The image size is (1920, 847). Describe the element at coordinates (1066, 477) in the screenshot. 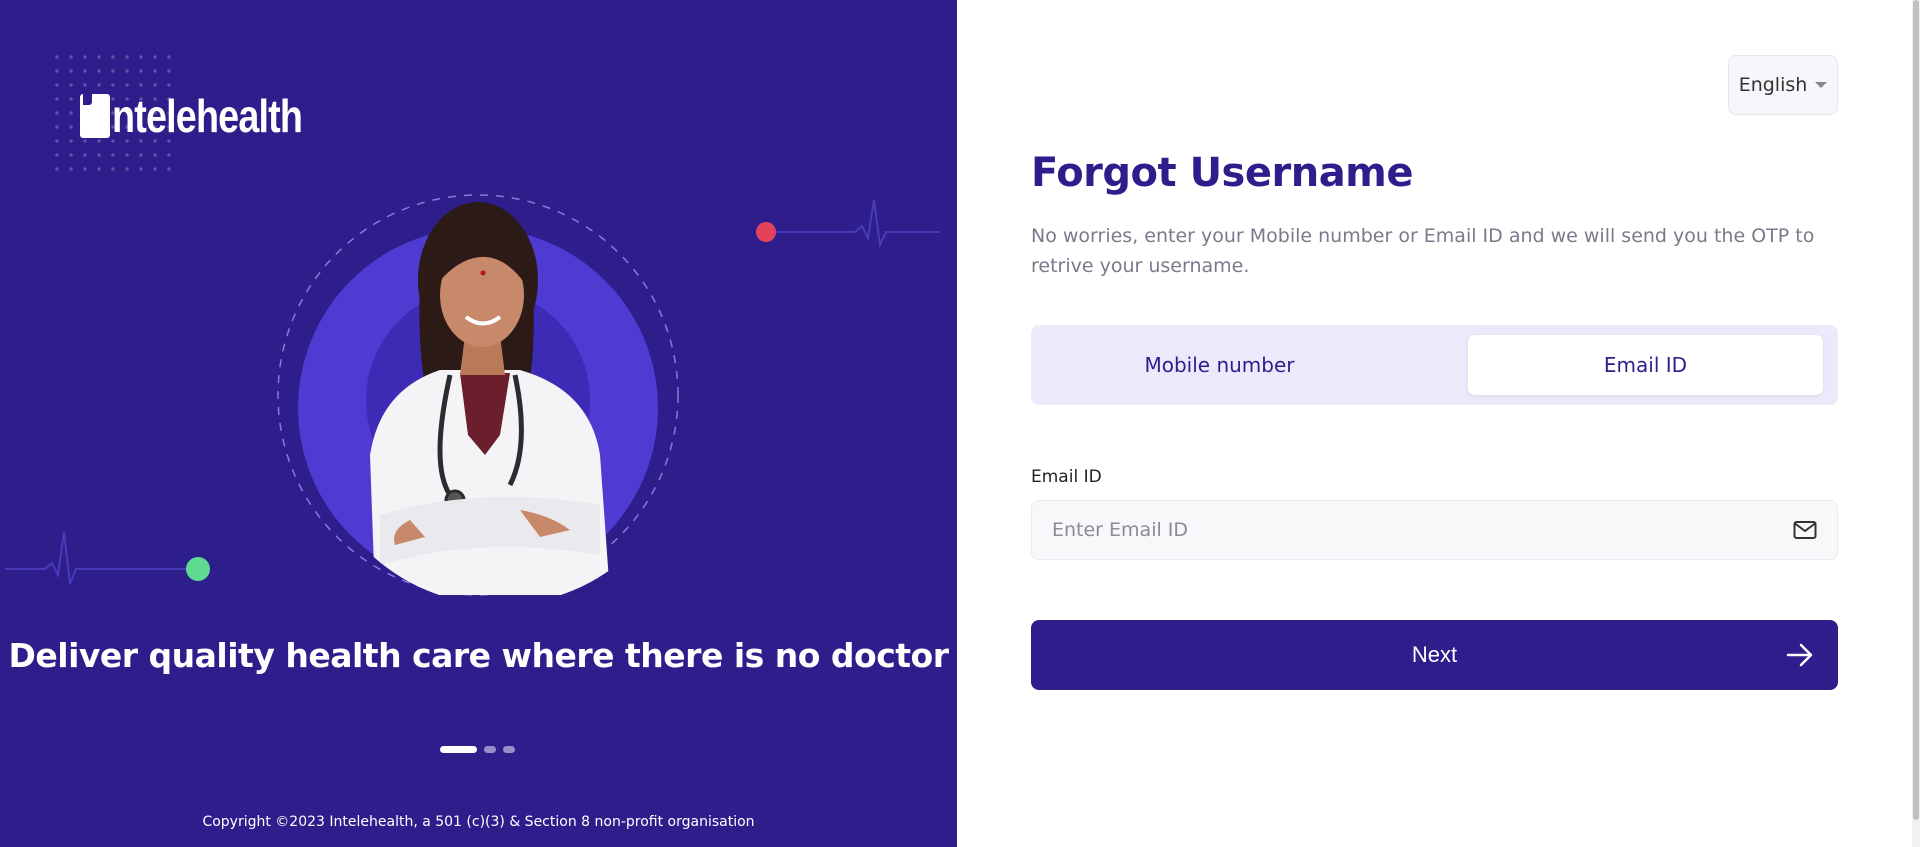

I see `email-field-label: Email ID` at that location.